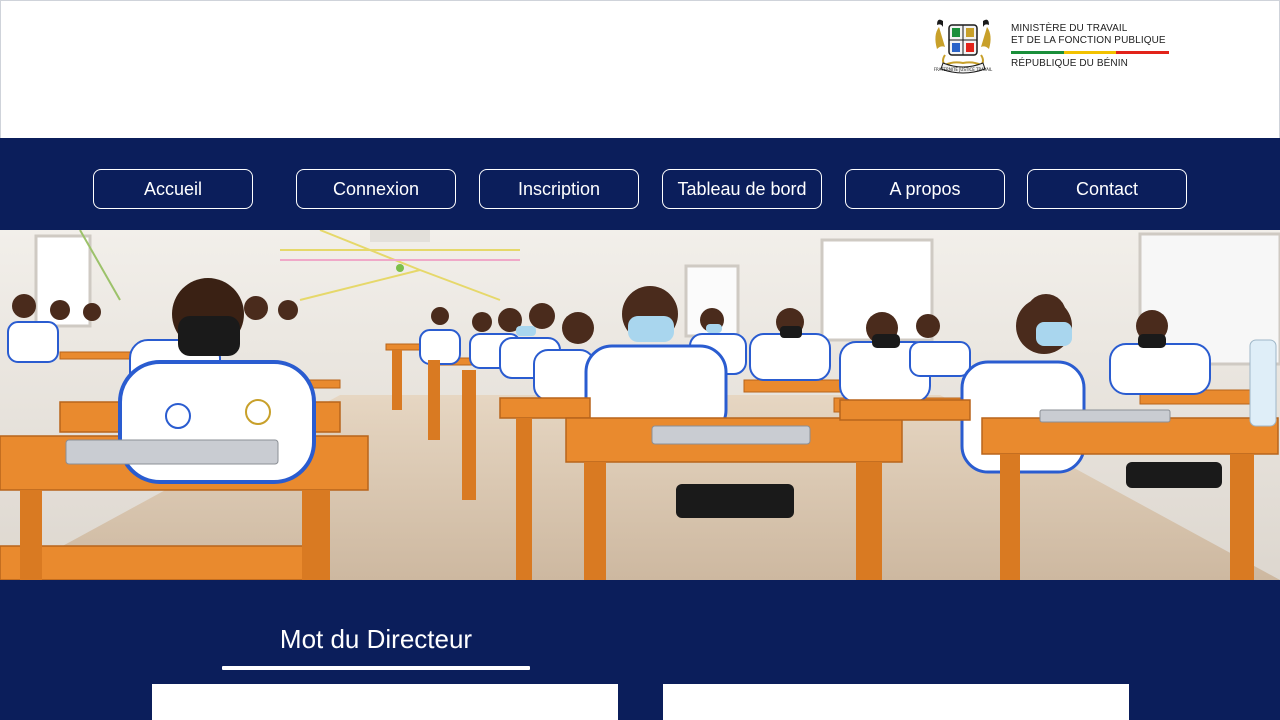 The image size is (1280, 720). Describe the element at coordinates (559, 189) in the screenshot. I see `nav-inscription-button: Inscription` at that location.